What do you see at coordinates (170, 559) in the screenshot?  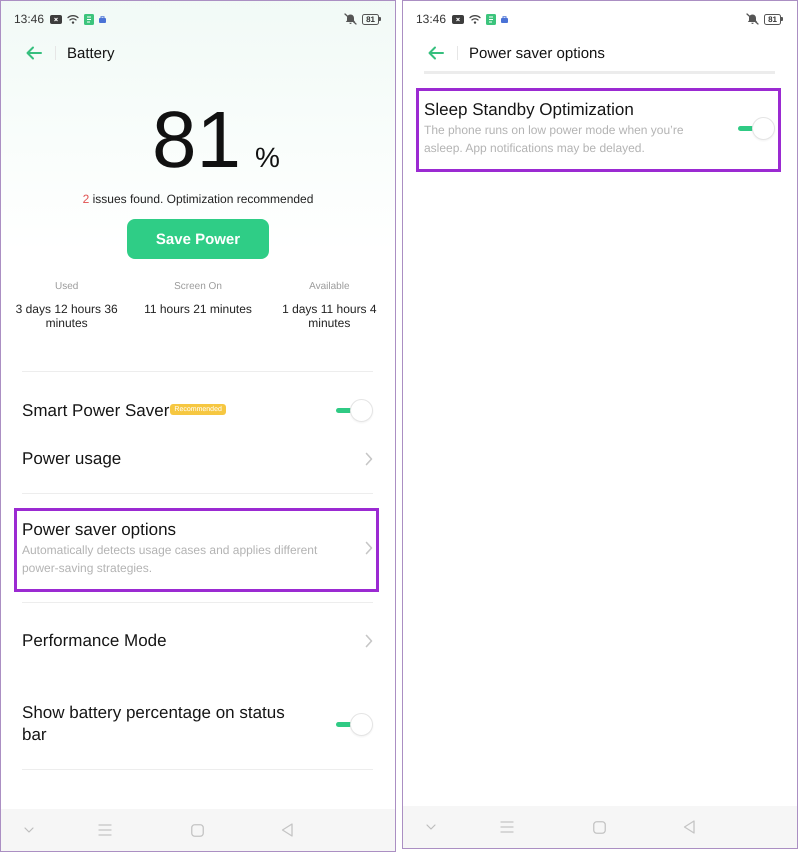 I see `setting-description: Automatically detects usage cases and applies different power-saving strategies.` at bounding box center [170, 559].